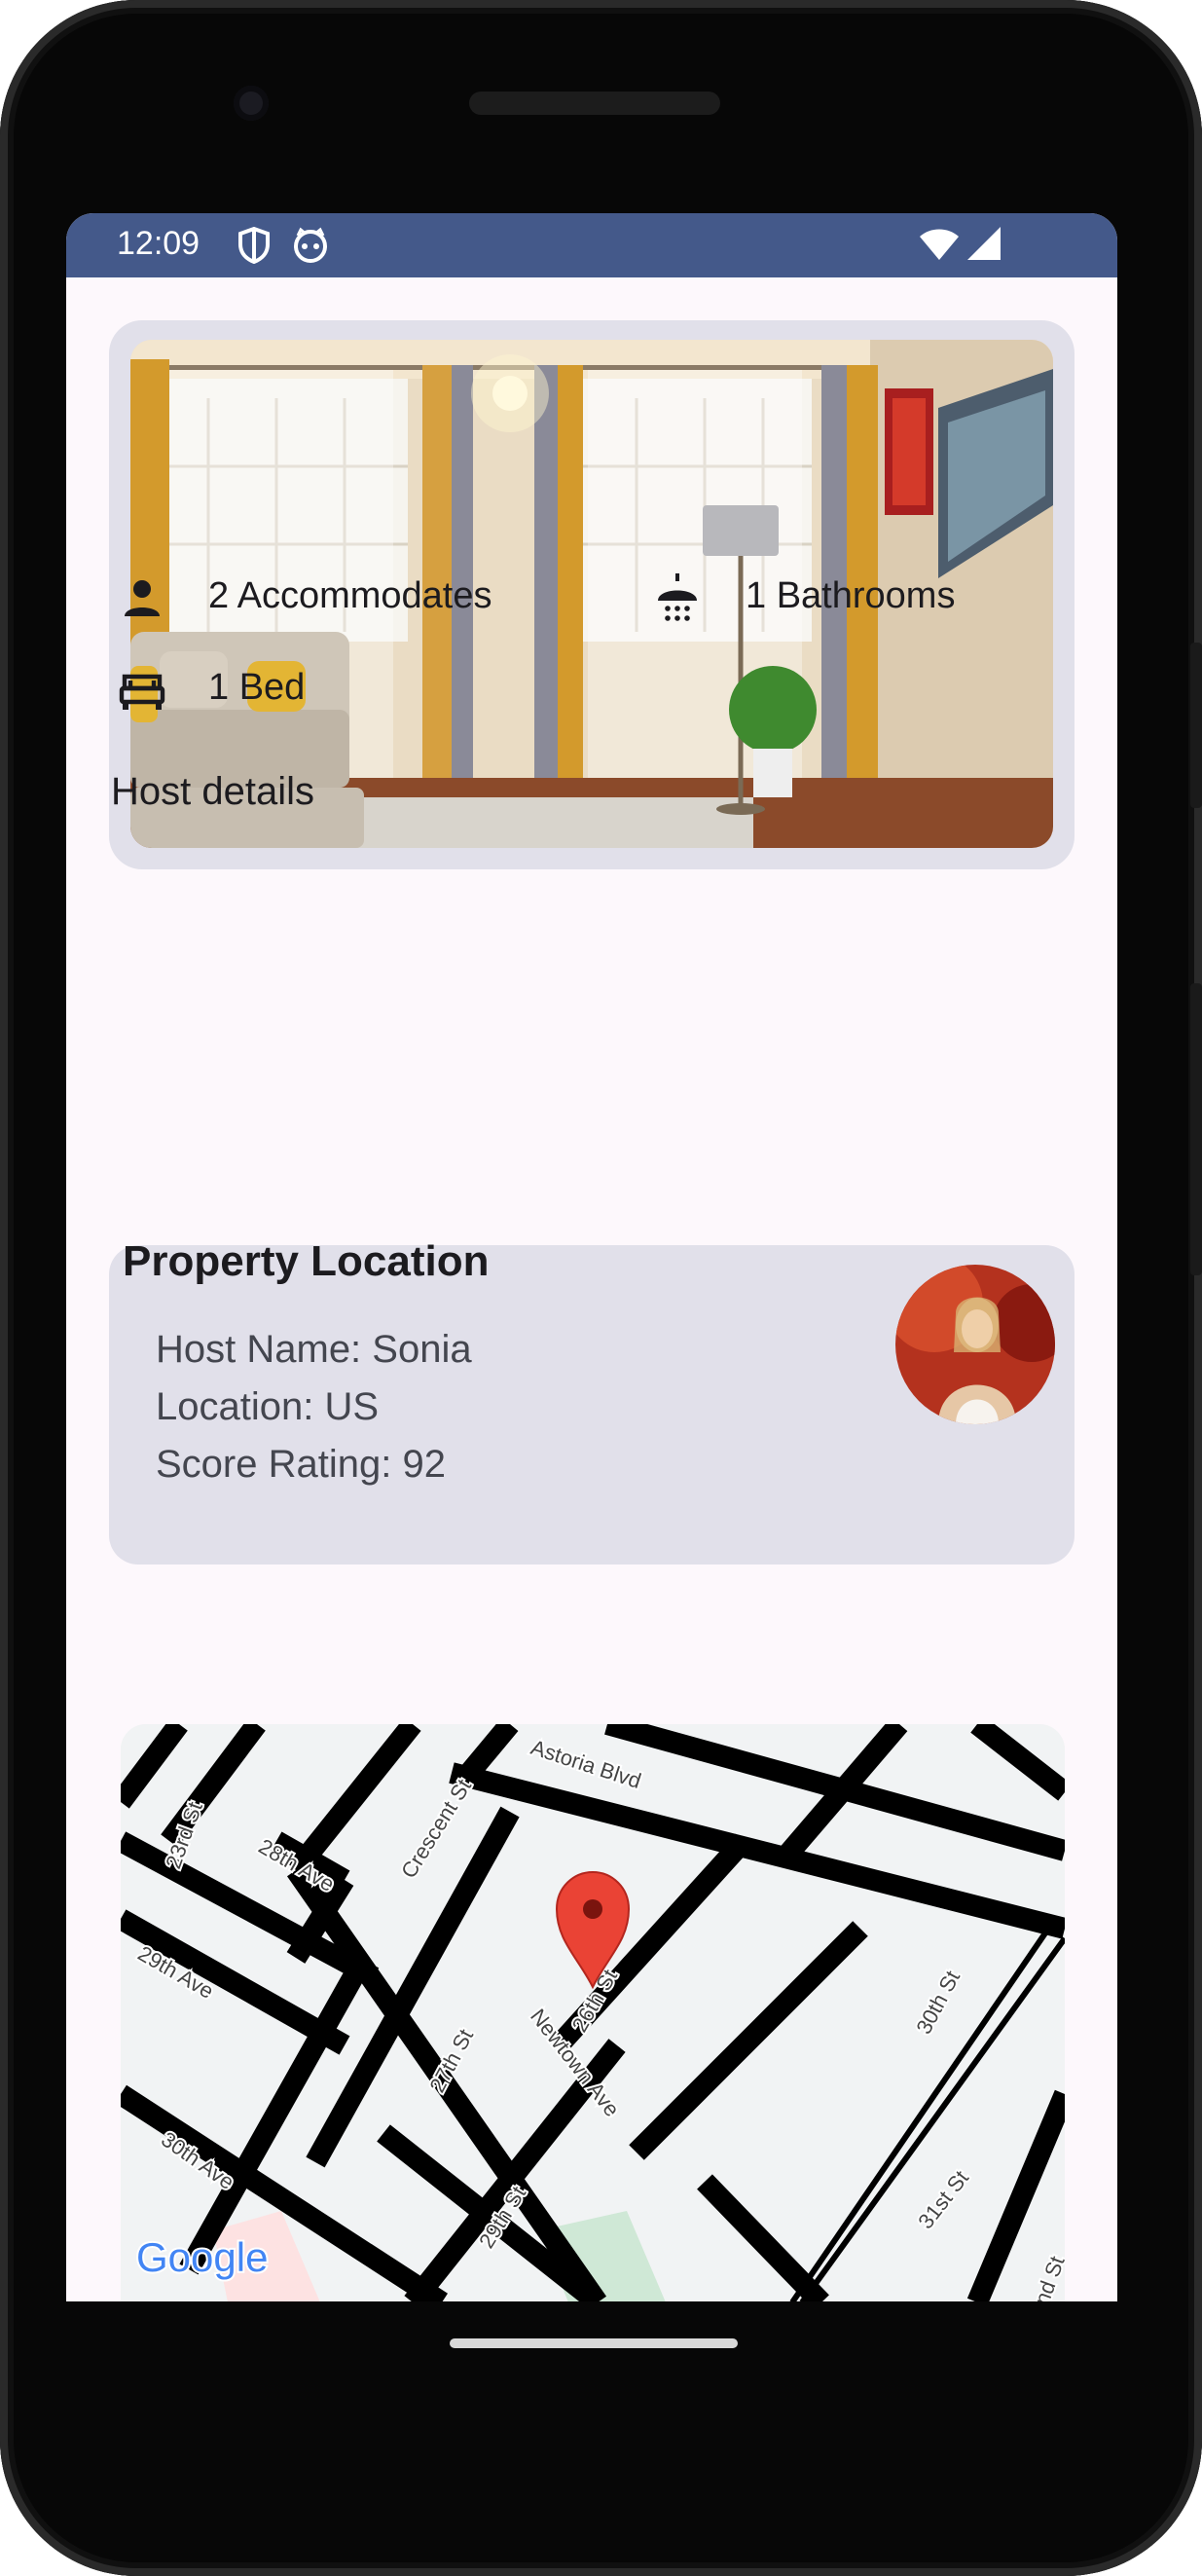 The image size is (1202, 2576). What do you see at coordinates (306, 1261) in the screenshot?
I see `property-location-heading: Property Location` at bounding box center [306, 1261].